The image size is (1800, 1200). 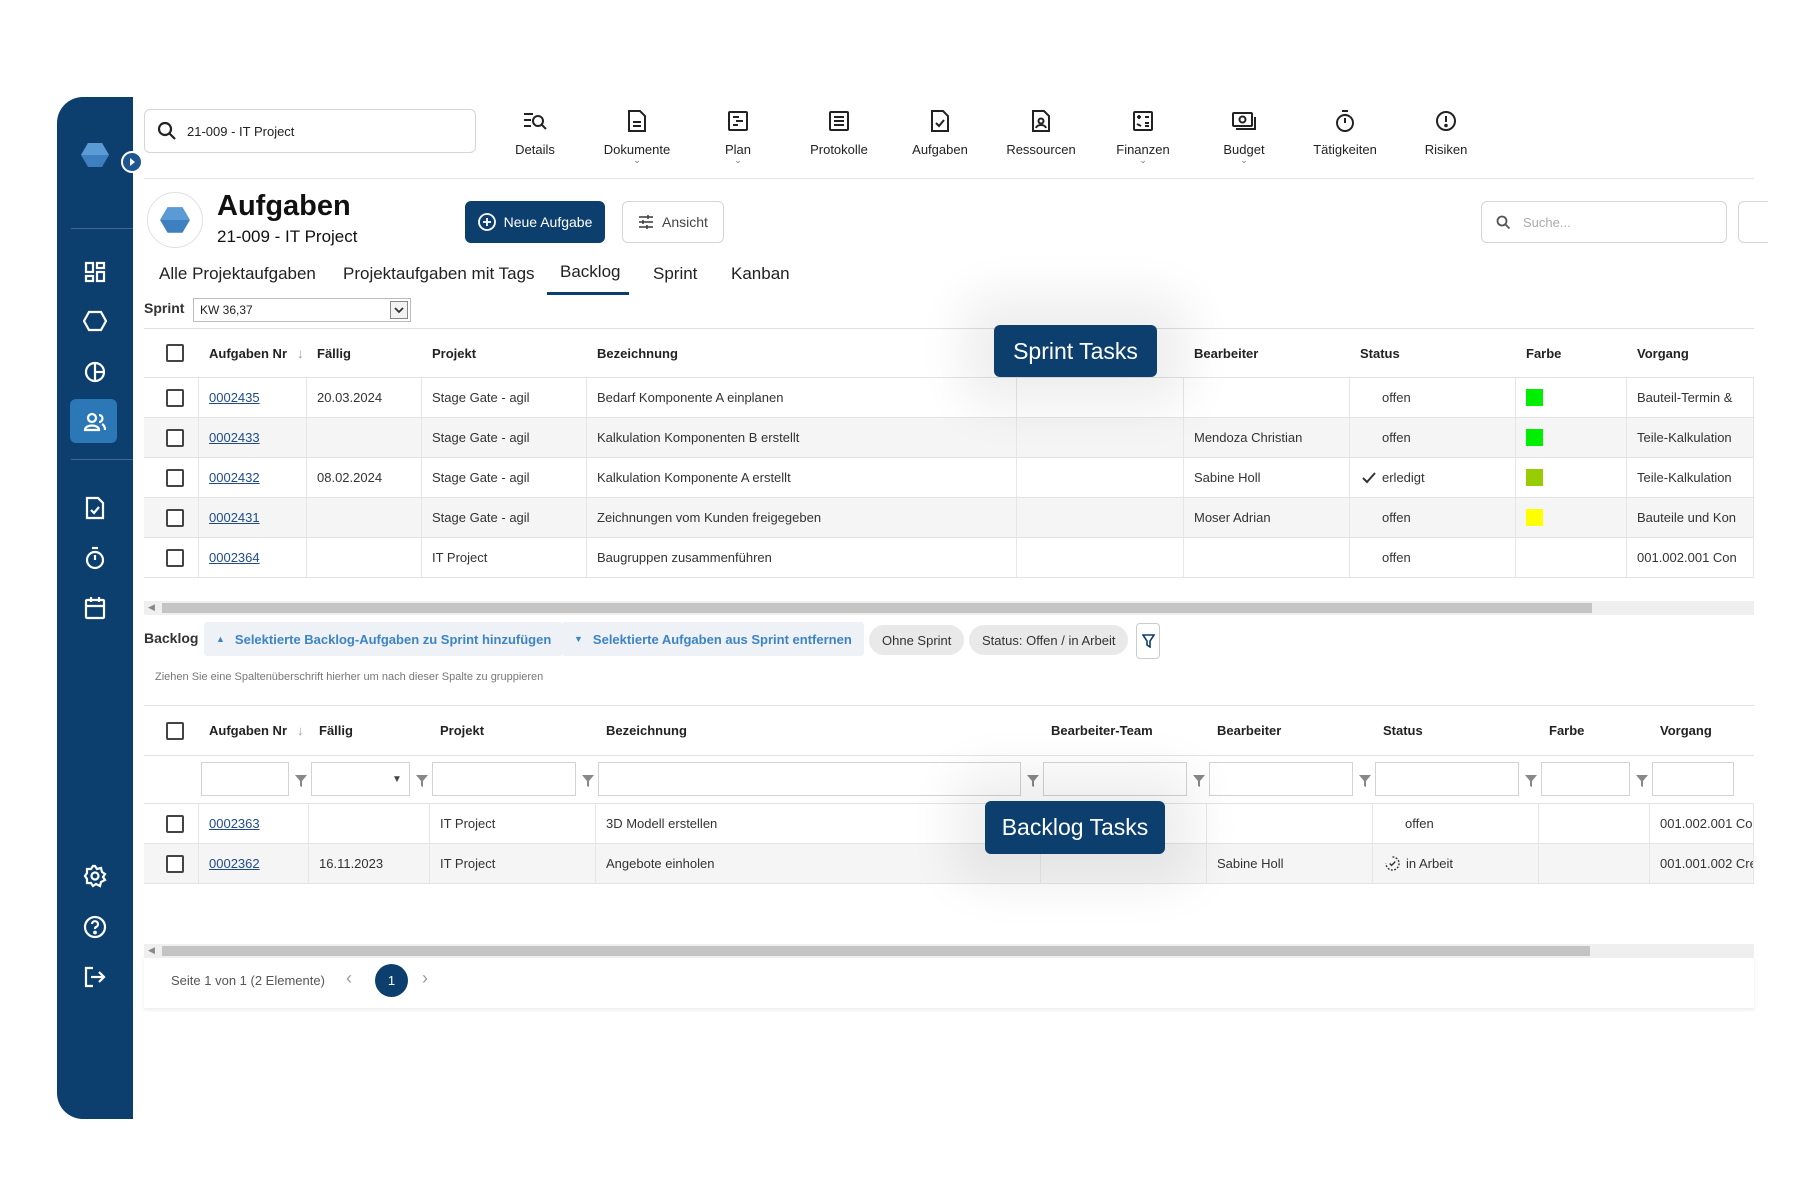 What do you see at coordinates (917, 640) in the screenshot?
I see `chip-no-sprint: Ohne Sprint` at bounding box center [917, 640].